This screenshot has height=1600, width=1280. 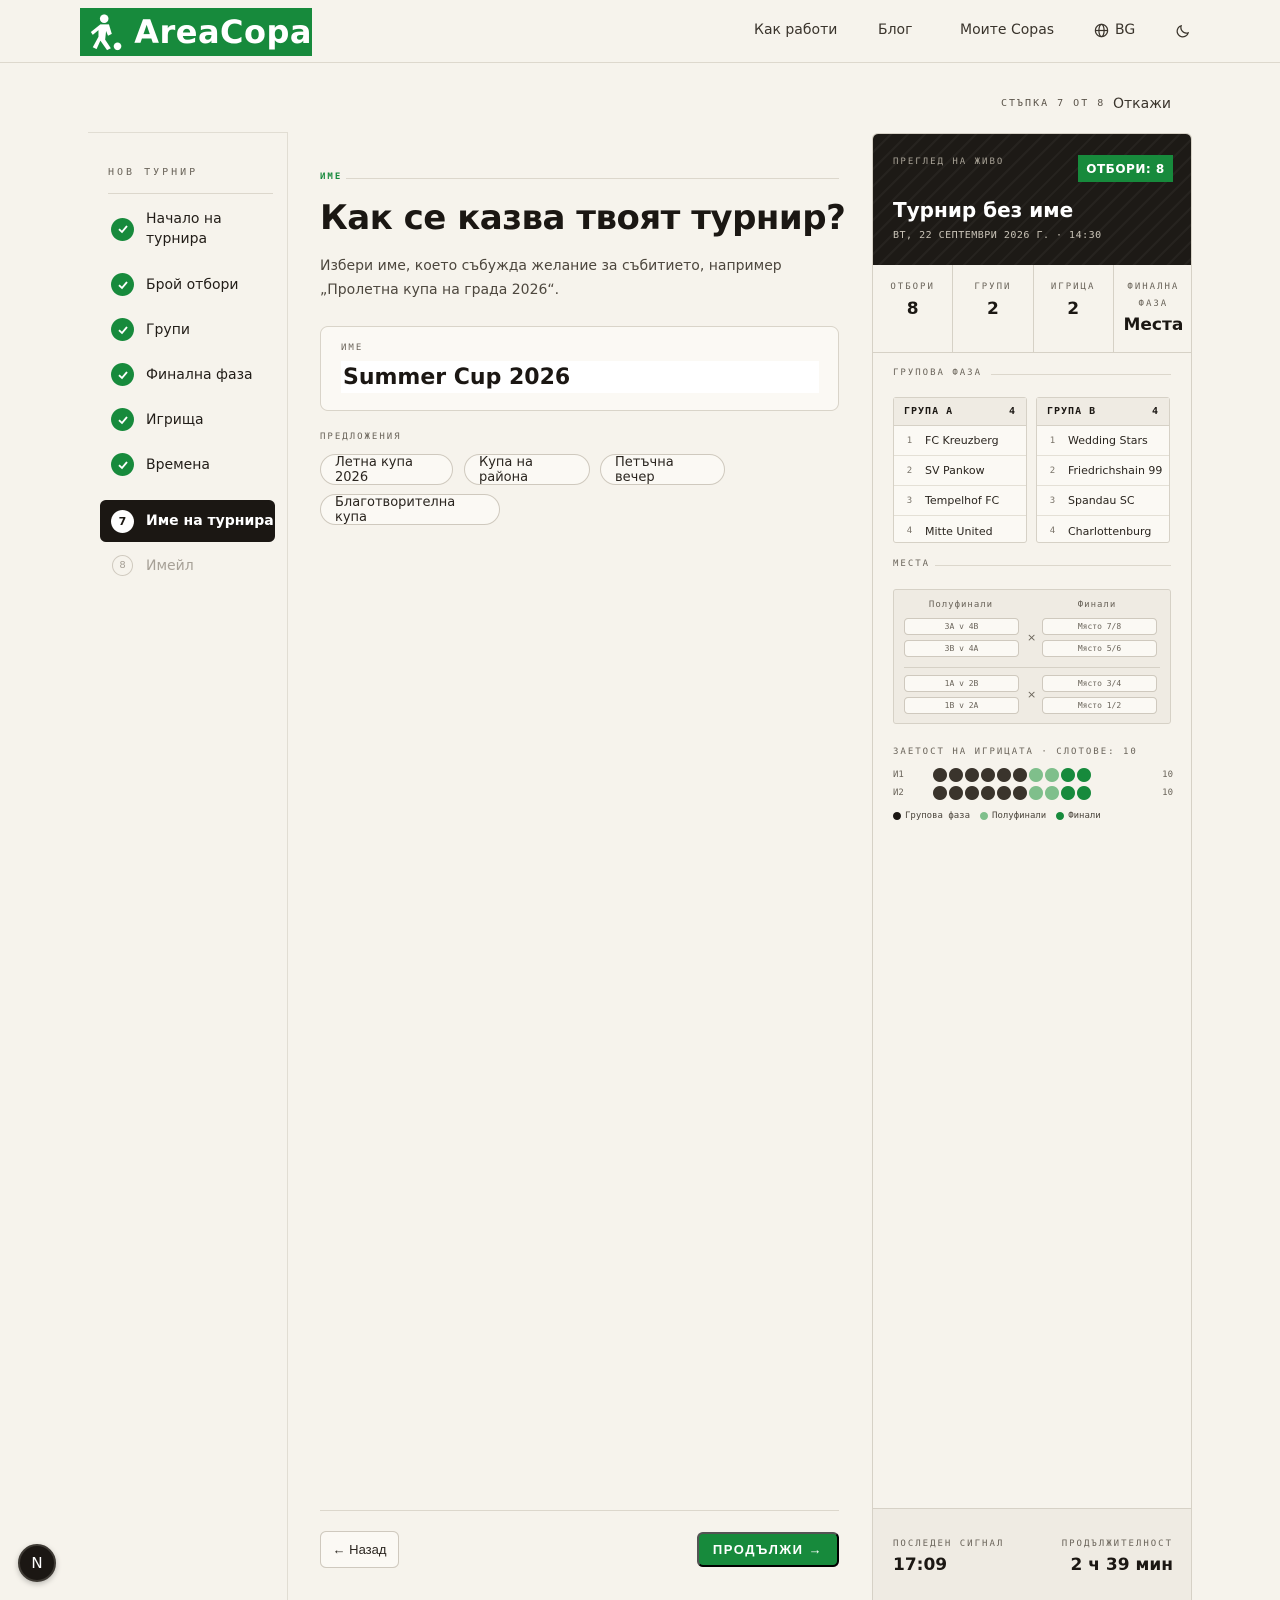 What do you see at coordinates (1084, 816) in the screenshot?
I see `legend-text: Финали` at bounding box center [1084, 816].